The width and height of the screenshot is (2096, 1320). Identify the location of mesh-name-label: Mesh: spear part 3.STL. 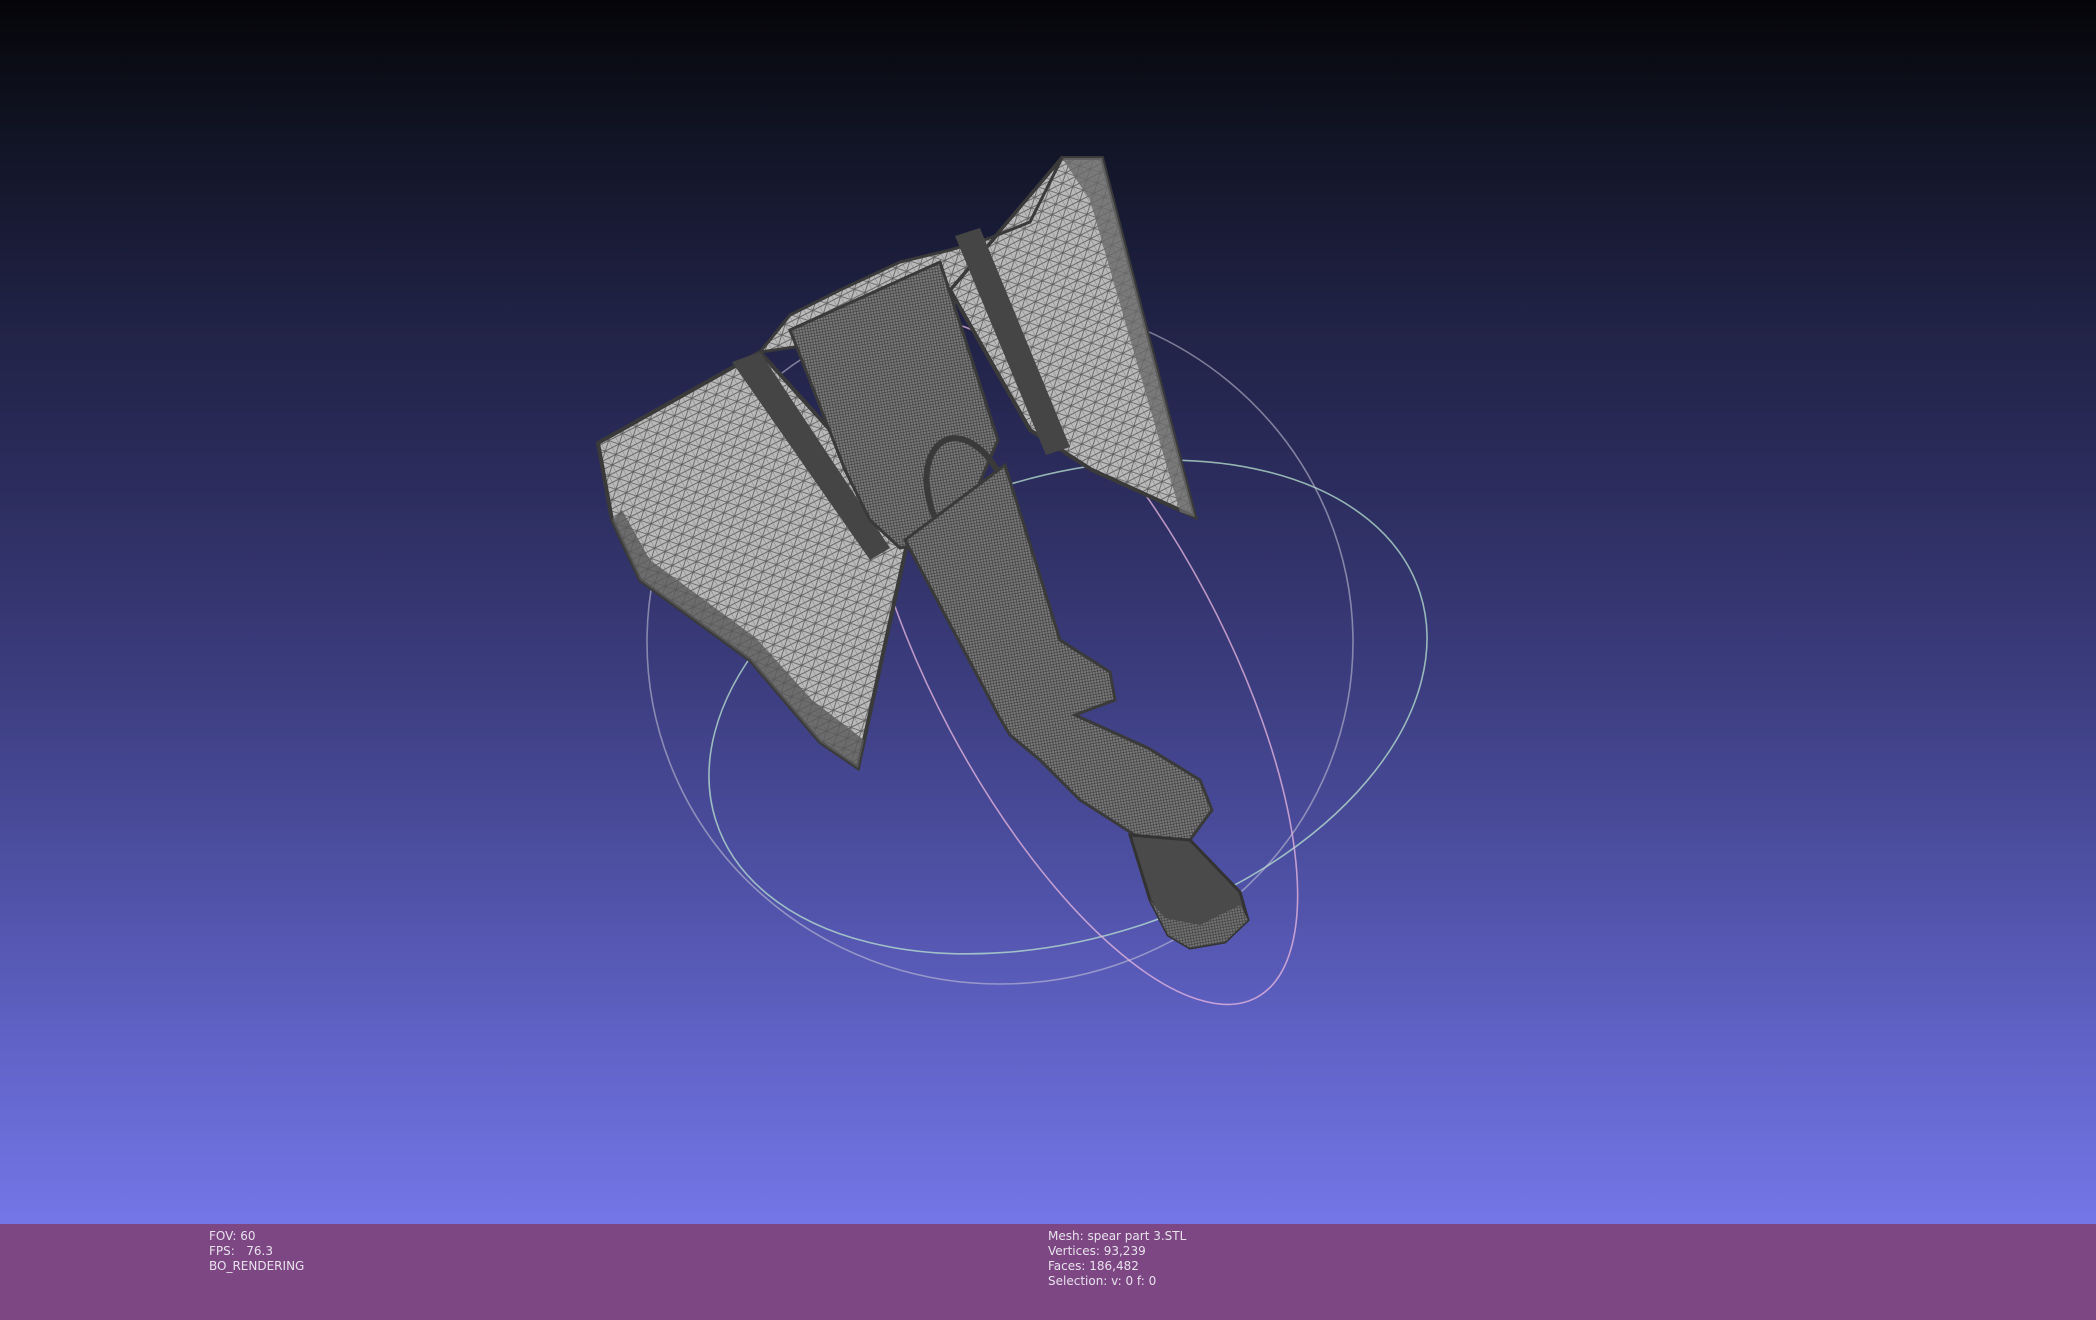
(1117, 1236).